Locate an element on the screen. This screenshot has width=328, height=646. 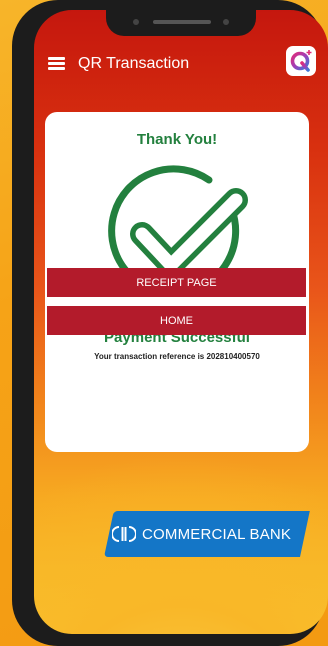
speaker-grille is located at coordinates (182, 22).